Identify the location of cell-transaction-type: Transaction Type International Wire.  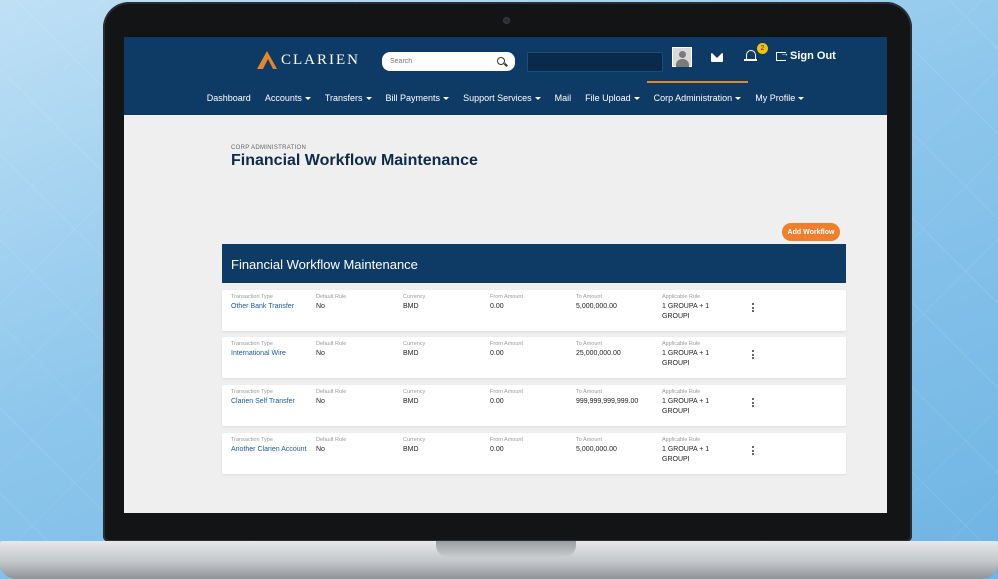
(271, 350).